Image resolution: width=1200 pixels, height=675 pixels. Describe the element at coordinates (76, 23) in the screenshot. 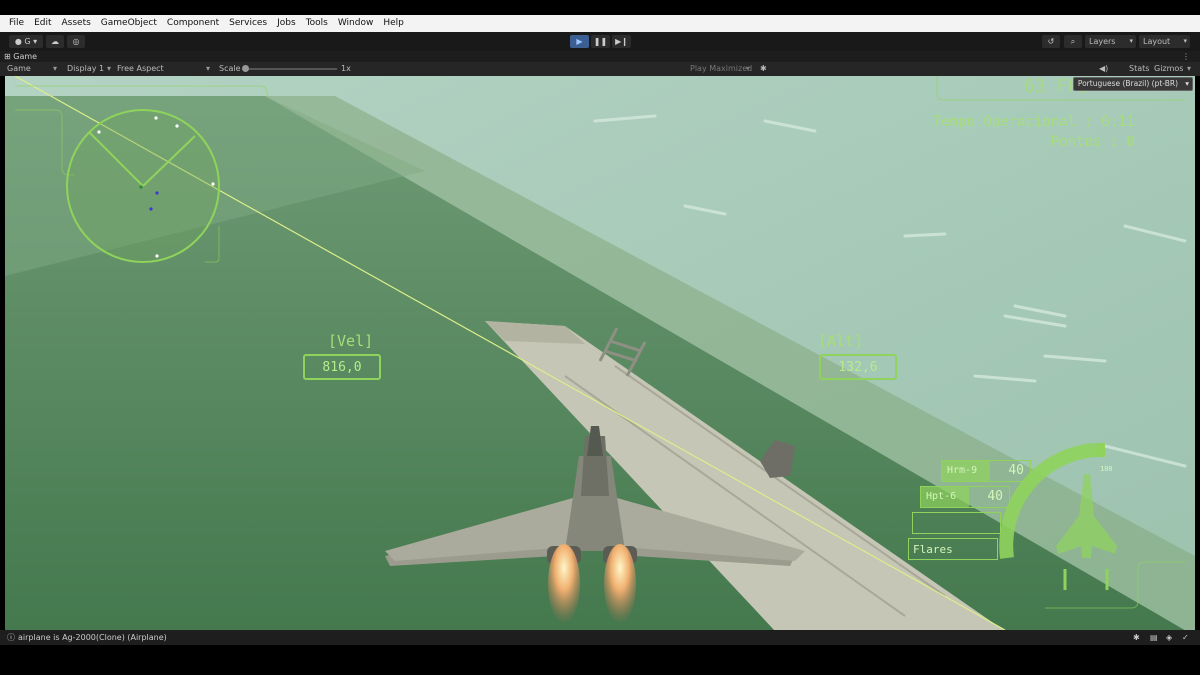

I see `menu-assets: Assets` at that location.